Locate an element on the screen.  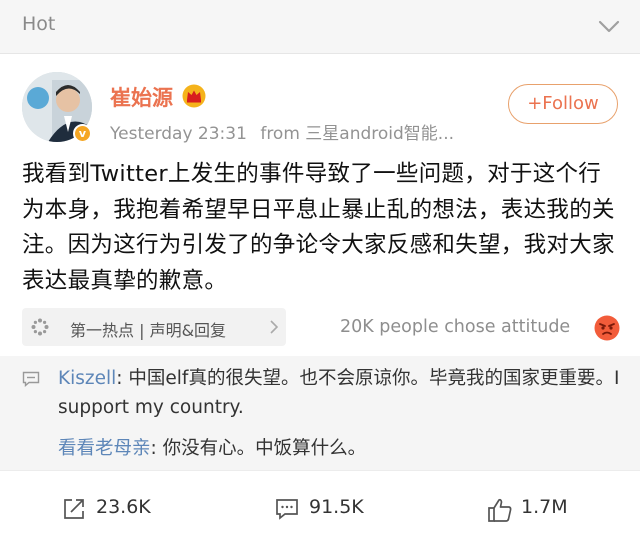
thumbs-up-icon is located at coordinates (500, 510).